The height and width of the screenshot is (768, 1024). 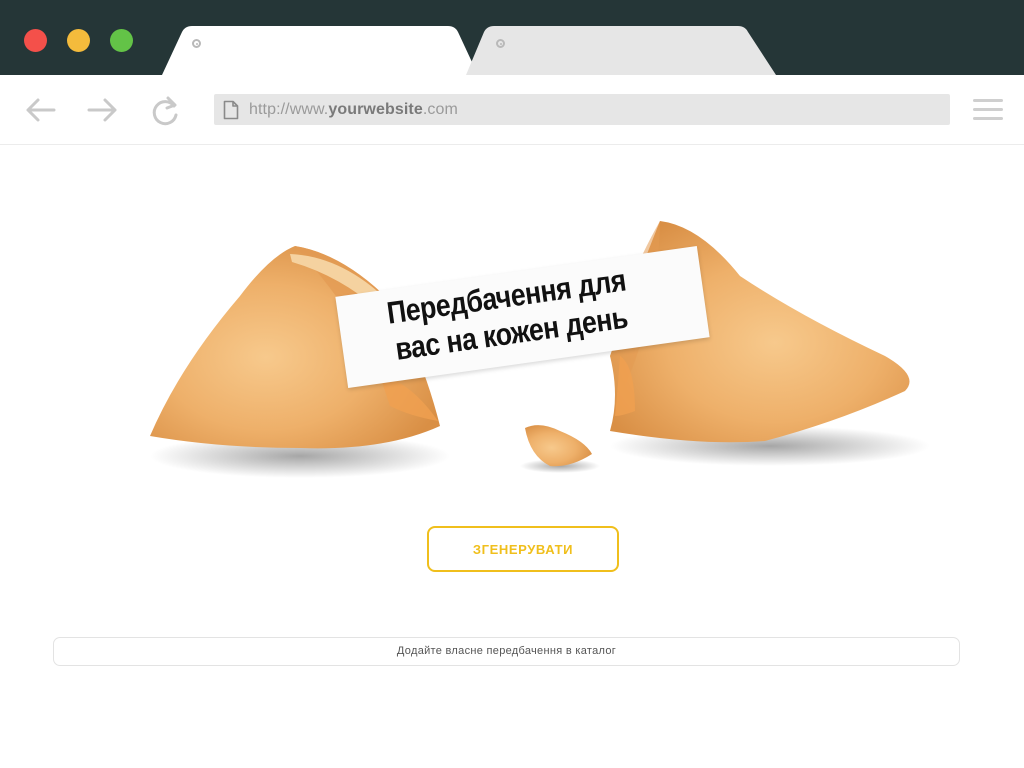 What do you see at coordinates (166, 110) in the screenshot?
I see `reload-icon` at bounding box center [166, 110].